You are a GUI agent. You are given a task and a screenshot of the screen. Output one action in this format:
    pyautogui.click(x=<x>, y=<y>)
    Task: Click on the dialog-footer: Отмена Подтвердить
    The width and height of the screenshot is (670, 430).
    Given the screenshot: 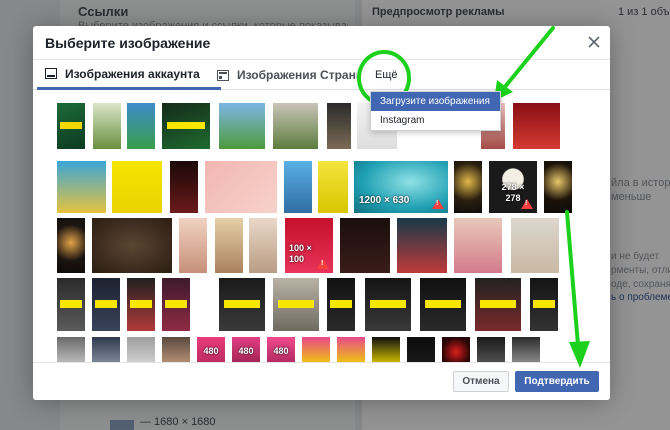 What is the action you would take?
    pyautogui.click(x=321, y=381)
    